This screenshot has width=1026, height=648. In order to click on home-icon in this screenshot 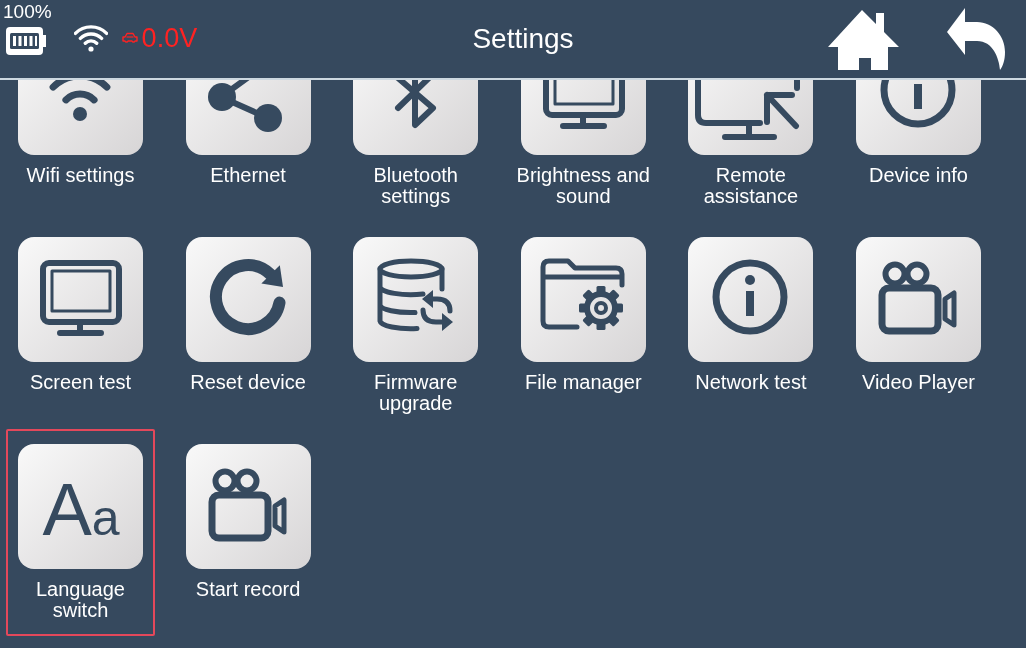, I will do `click(863, 40)`.